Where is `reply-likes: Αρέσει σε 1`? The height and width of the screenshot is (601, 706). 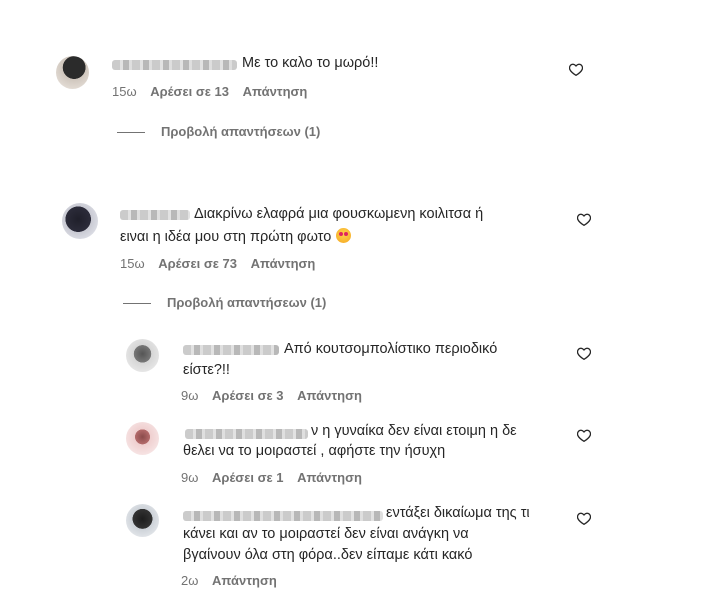 reply-likes: Αρέσει σε 1 is located at coordinates (248, 477).